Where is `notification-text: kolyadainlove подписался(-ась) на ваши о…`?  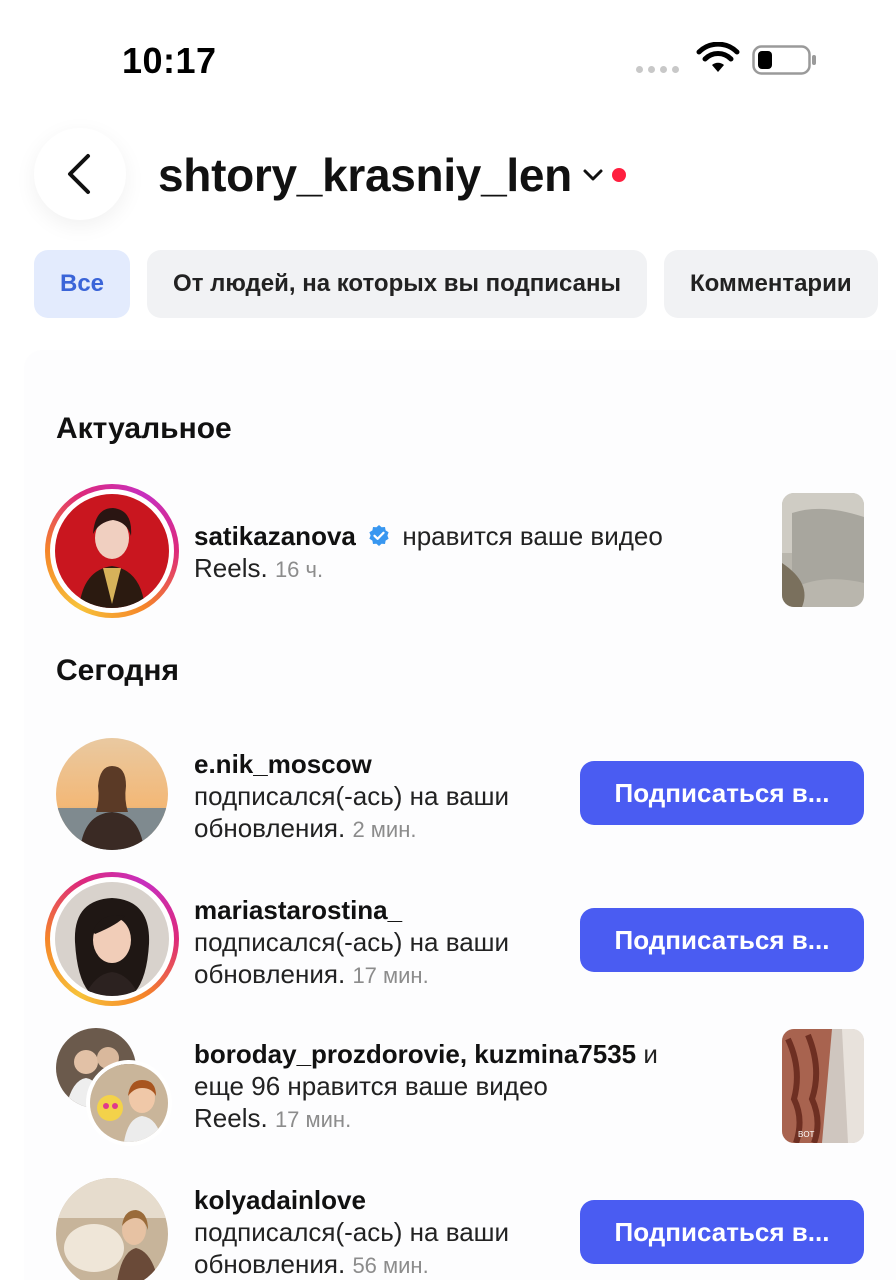
notification-text: kolyadainlove подписался(-ась) на ваши о… is located at coordinates (351, 1232).